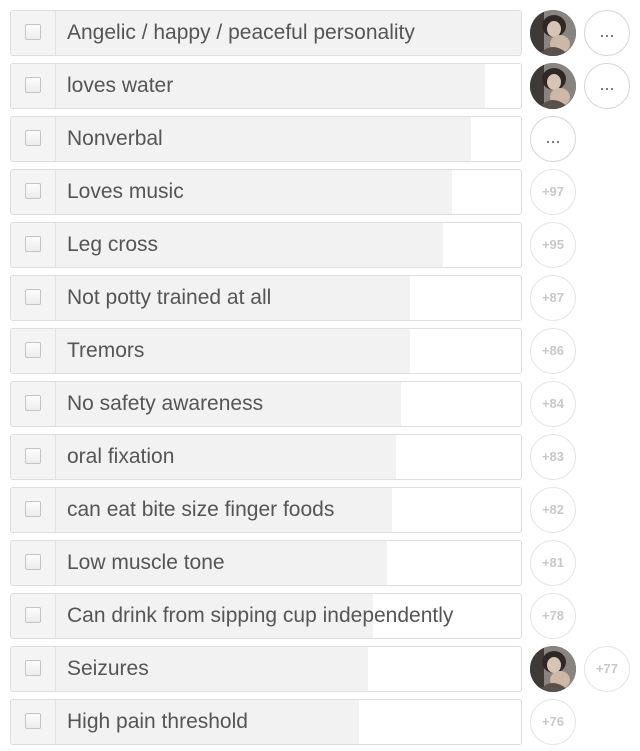 This screenshot has height=751, width=640. I want to click on list-item: Leg cross +95, so click(325, 245).